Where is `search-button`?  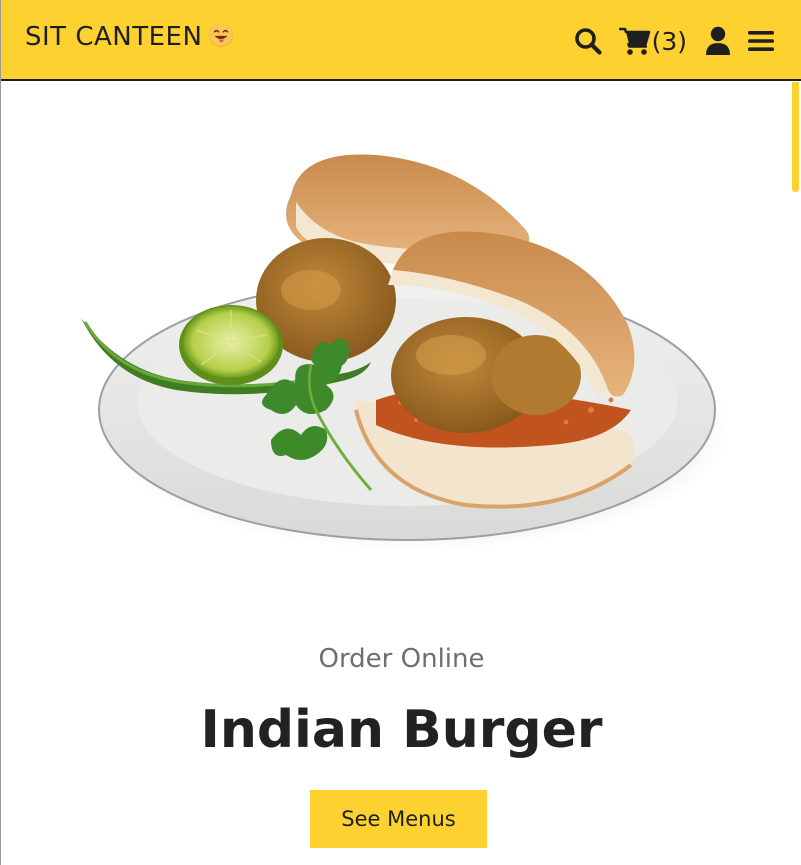 search-button is located at coordinates (588, 41).